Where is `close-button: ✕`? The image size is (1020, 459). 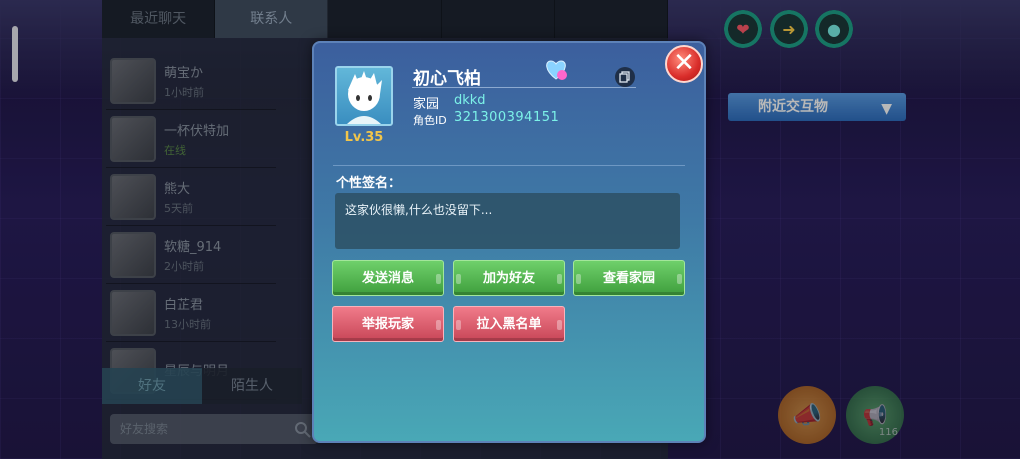
close-button: ✕ is located at coordinates (684, 64).